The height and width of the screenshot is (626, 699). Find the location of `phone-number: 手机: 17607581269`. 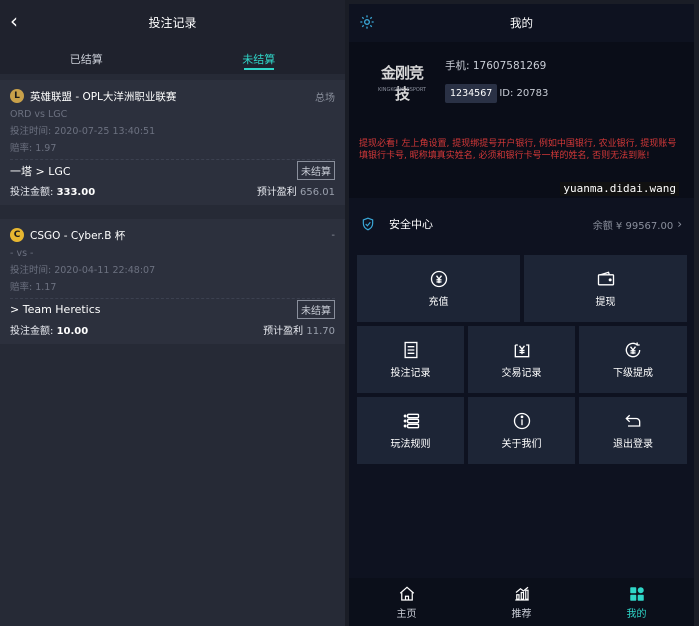

phone-number: 手机: 17607581269 is located at coordinates (496, 66).